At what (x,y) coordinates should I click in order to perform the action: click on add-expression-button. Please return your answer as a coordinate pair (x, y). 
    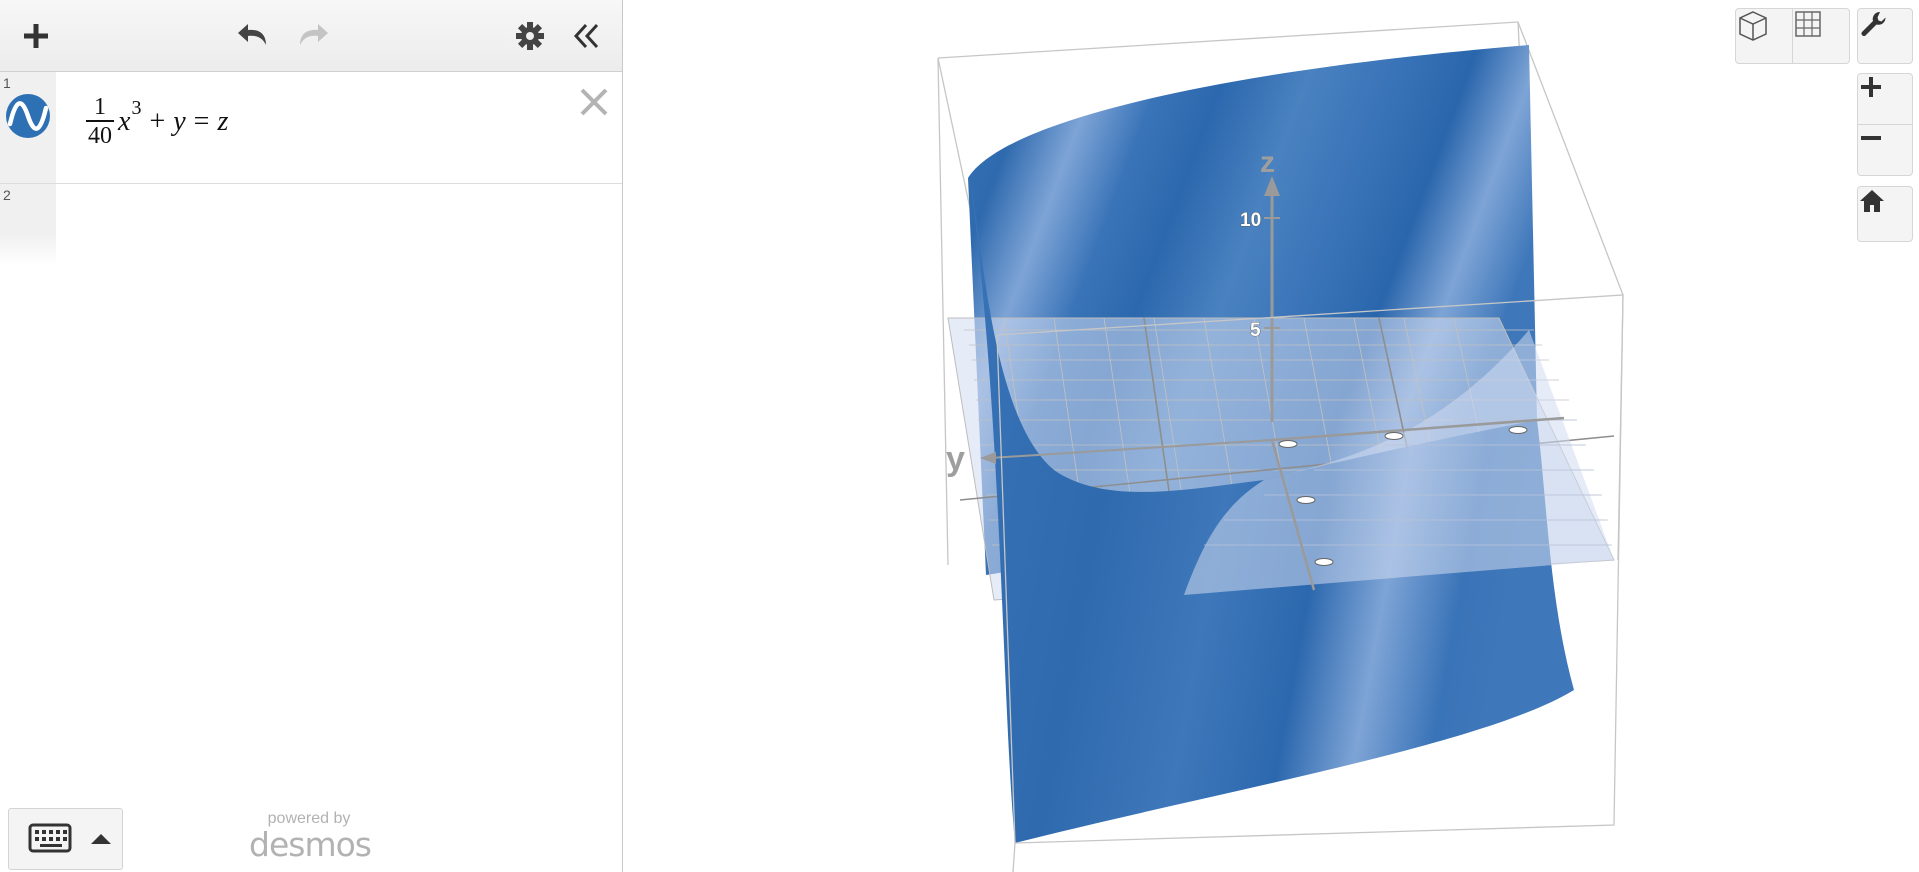
    Looking at the image, I should click on (36, 36).